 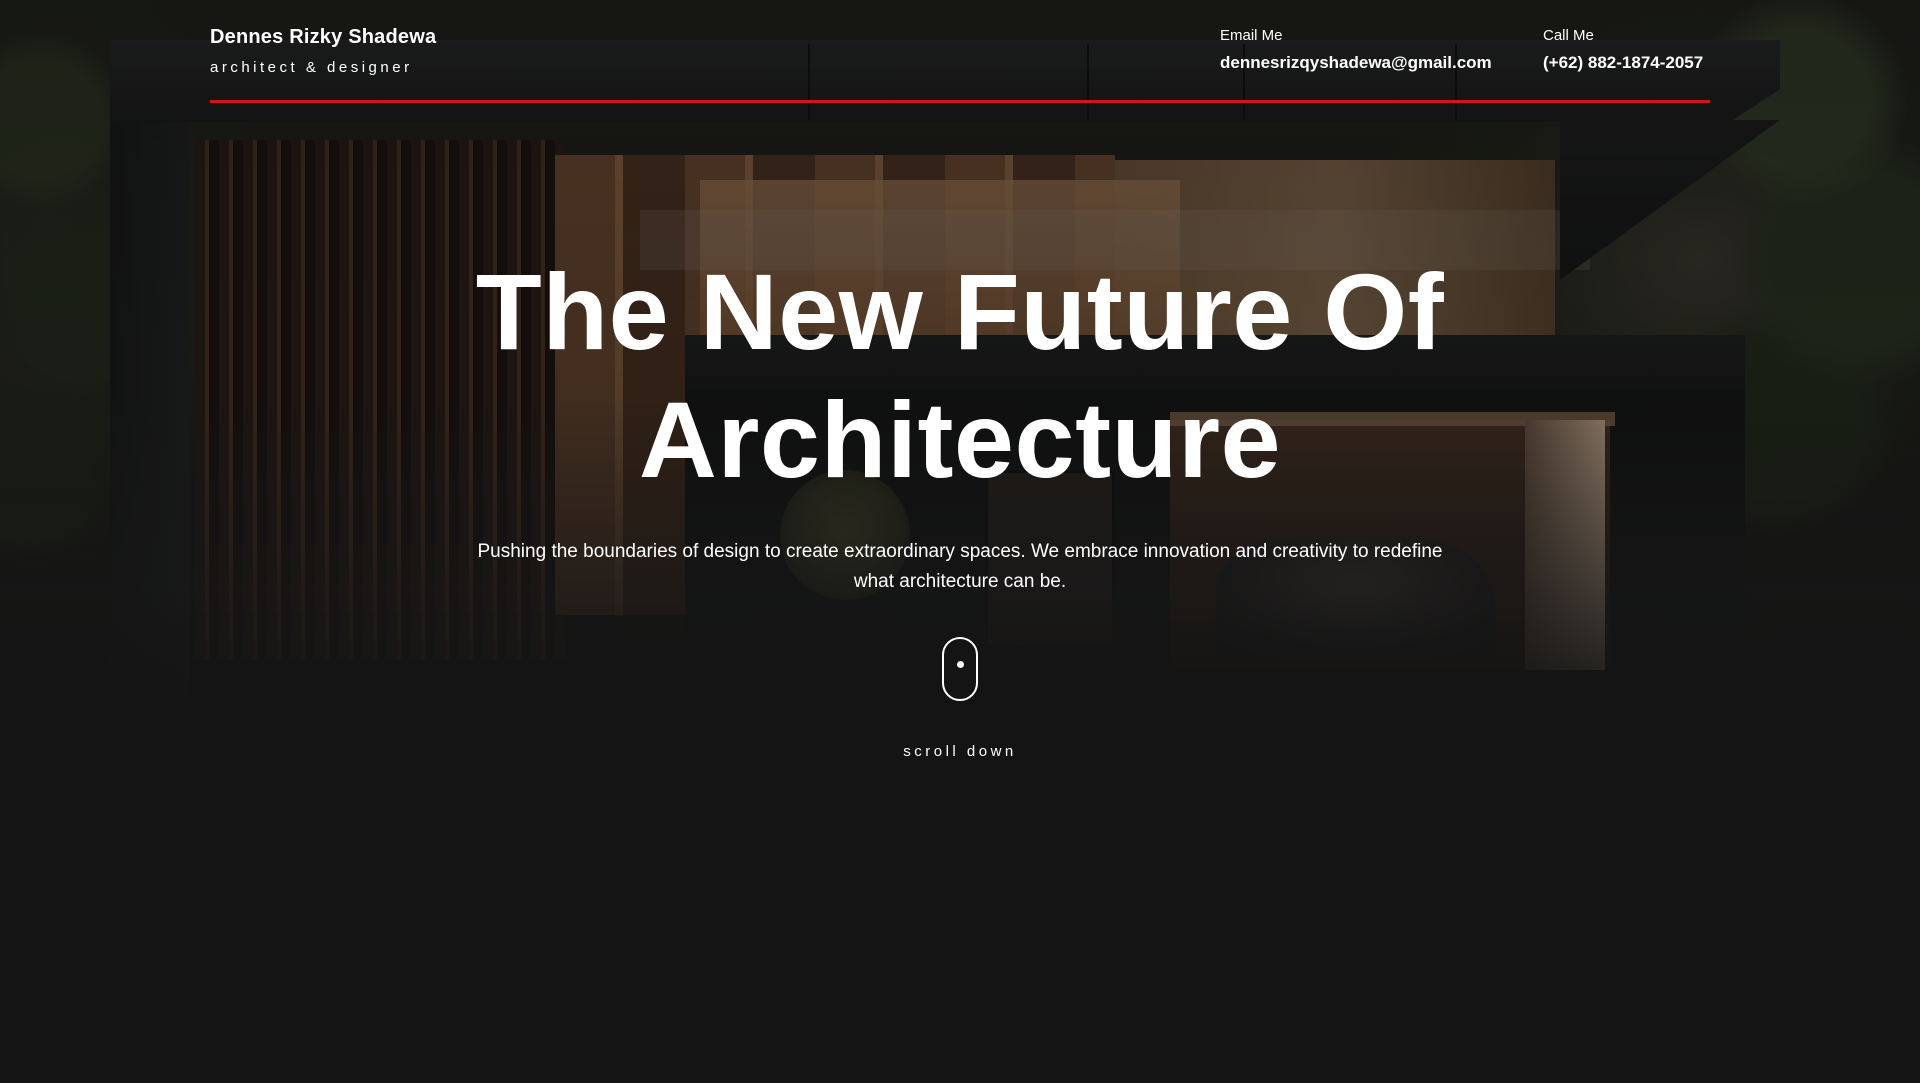 What do you see at coordinates (1623, 63) in the screenshot?
I see `phone-link: (+62) 882-1874-2057` at bounding box center [1623, 63].